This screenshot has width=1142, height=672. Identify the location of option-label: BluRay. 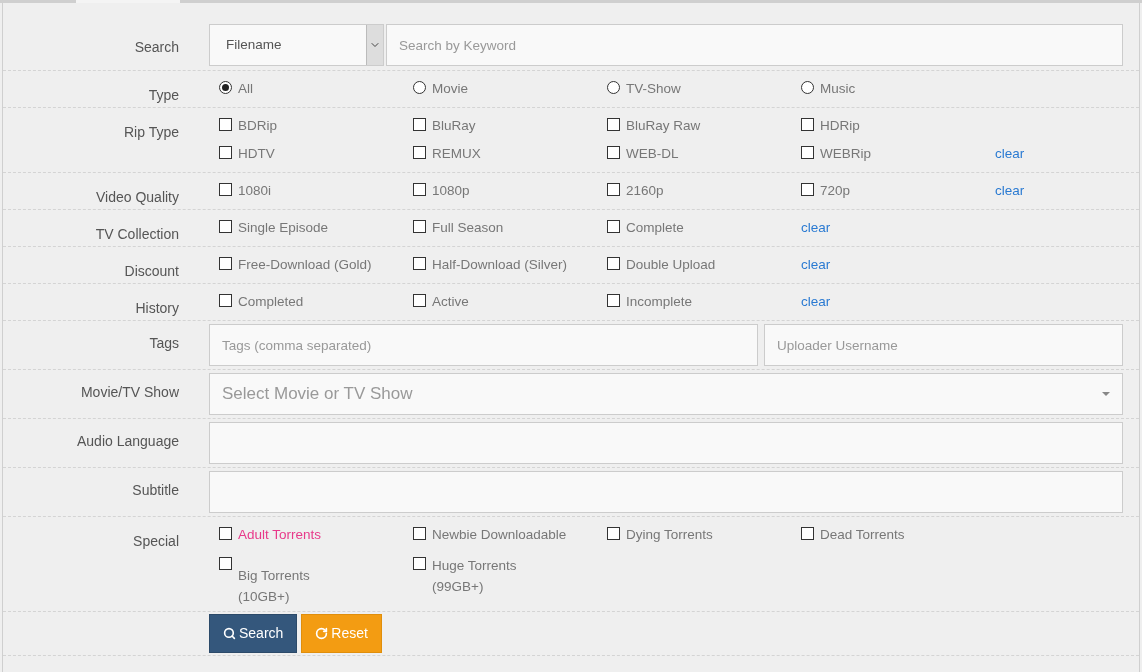
(454, 126).